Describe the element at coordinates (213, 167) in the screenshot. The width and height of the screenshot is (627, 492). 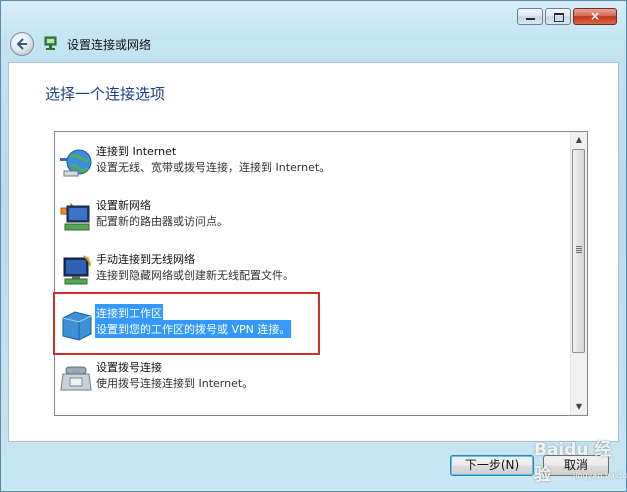
I see `option-description: 设置无线、宽带或拨号连接，连接到 Internet。` at that location.